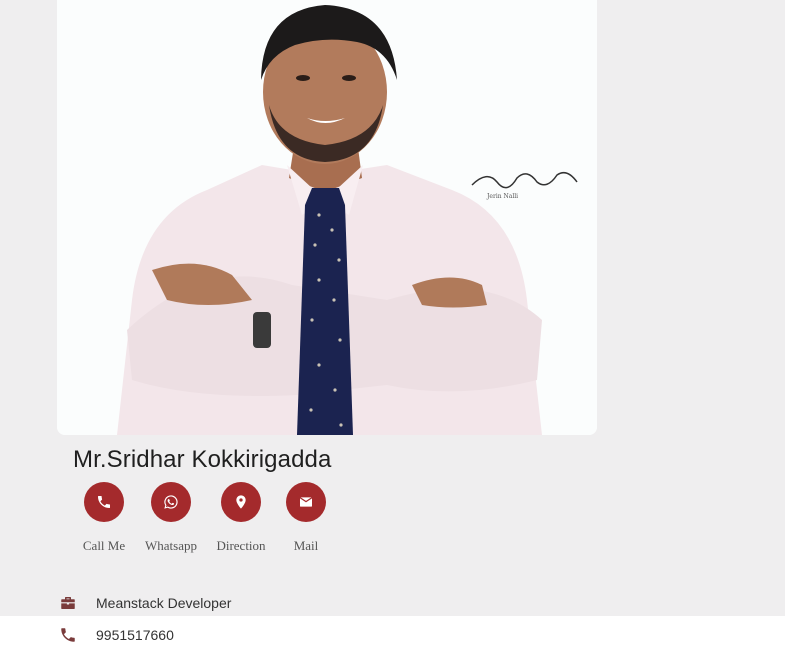 Image resolution: width=785 pixels, height=653 pixels. I want to click on map-marker-icon, so click(241, 502).